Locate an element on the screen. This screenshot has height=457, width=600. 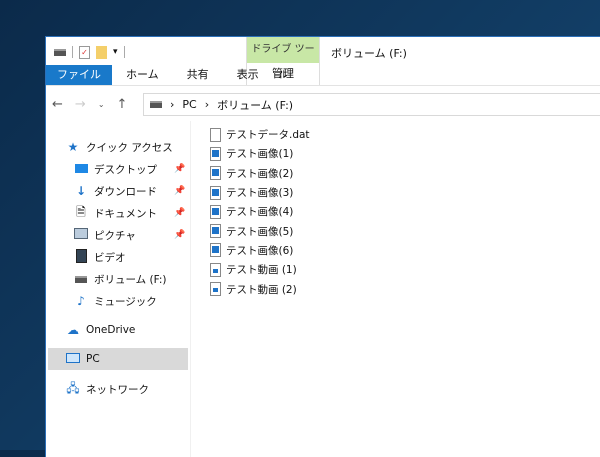
music-icon: ♪ is located at coordinates (81, 301).